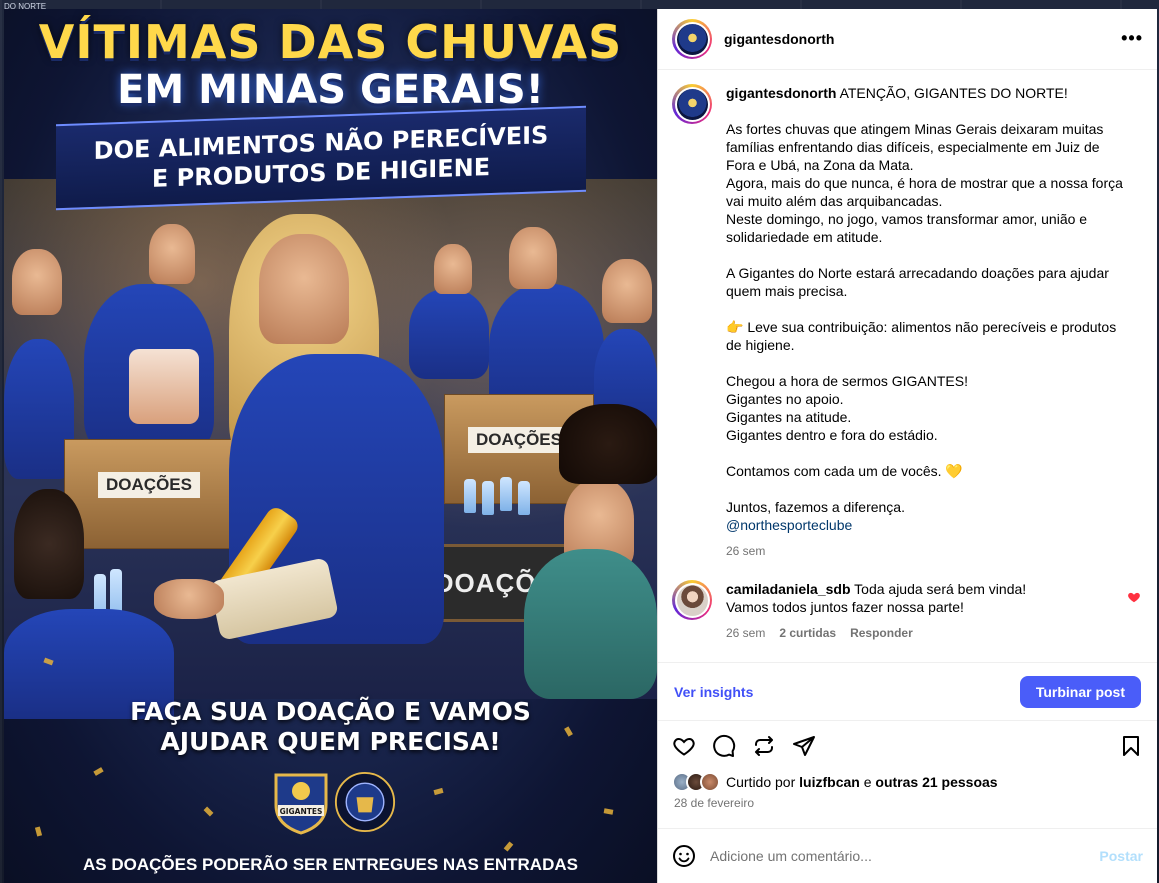 Image resolution: width=1159 pixels, height=883 pixels. I want to click on insights-bar: Ver insights Turbinar post, so click(907, 691).